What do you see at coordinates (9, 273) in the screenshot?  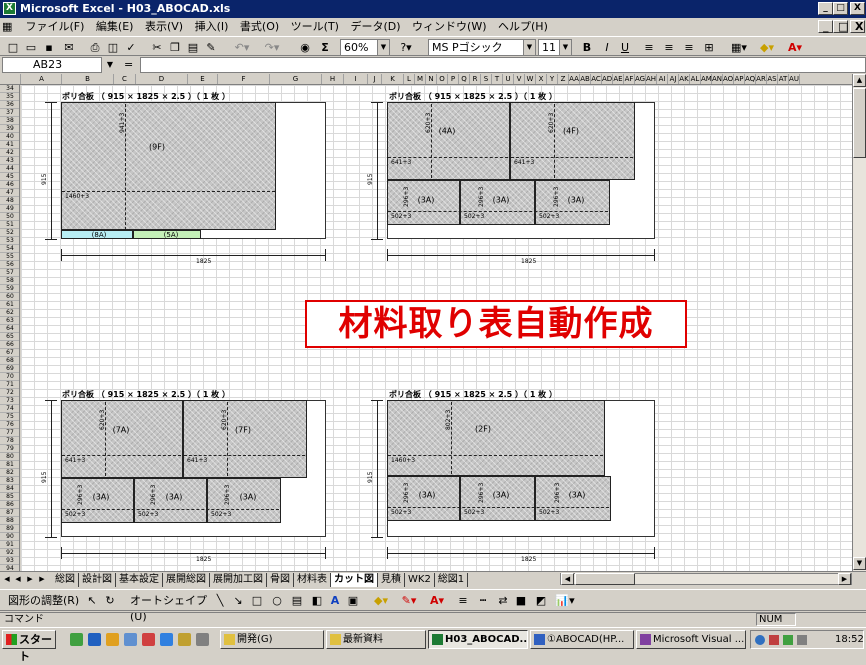 I see `row-header-cell: 57` at bounding box center [9, 273].